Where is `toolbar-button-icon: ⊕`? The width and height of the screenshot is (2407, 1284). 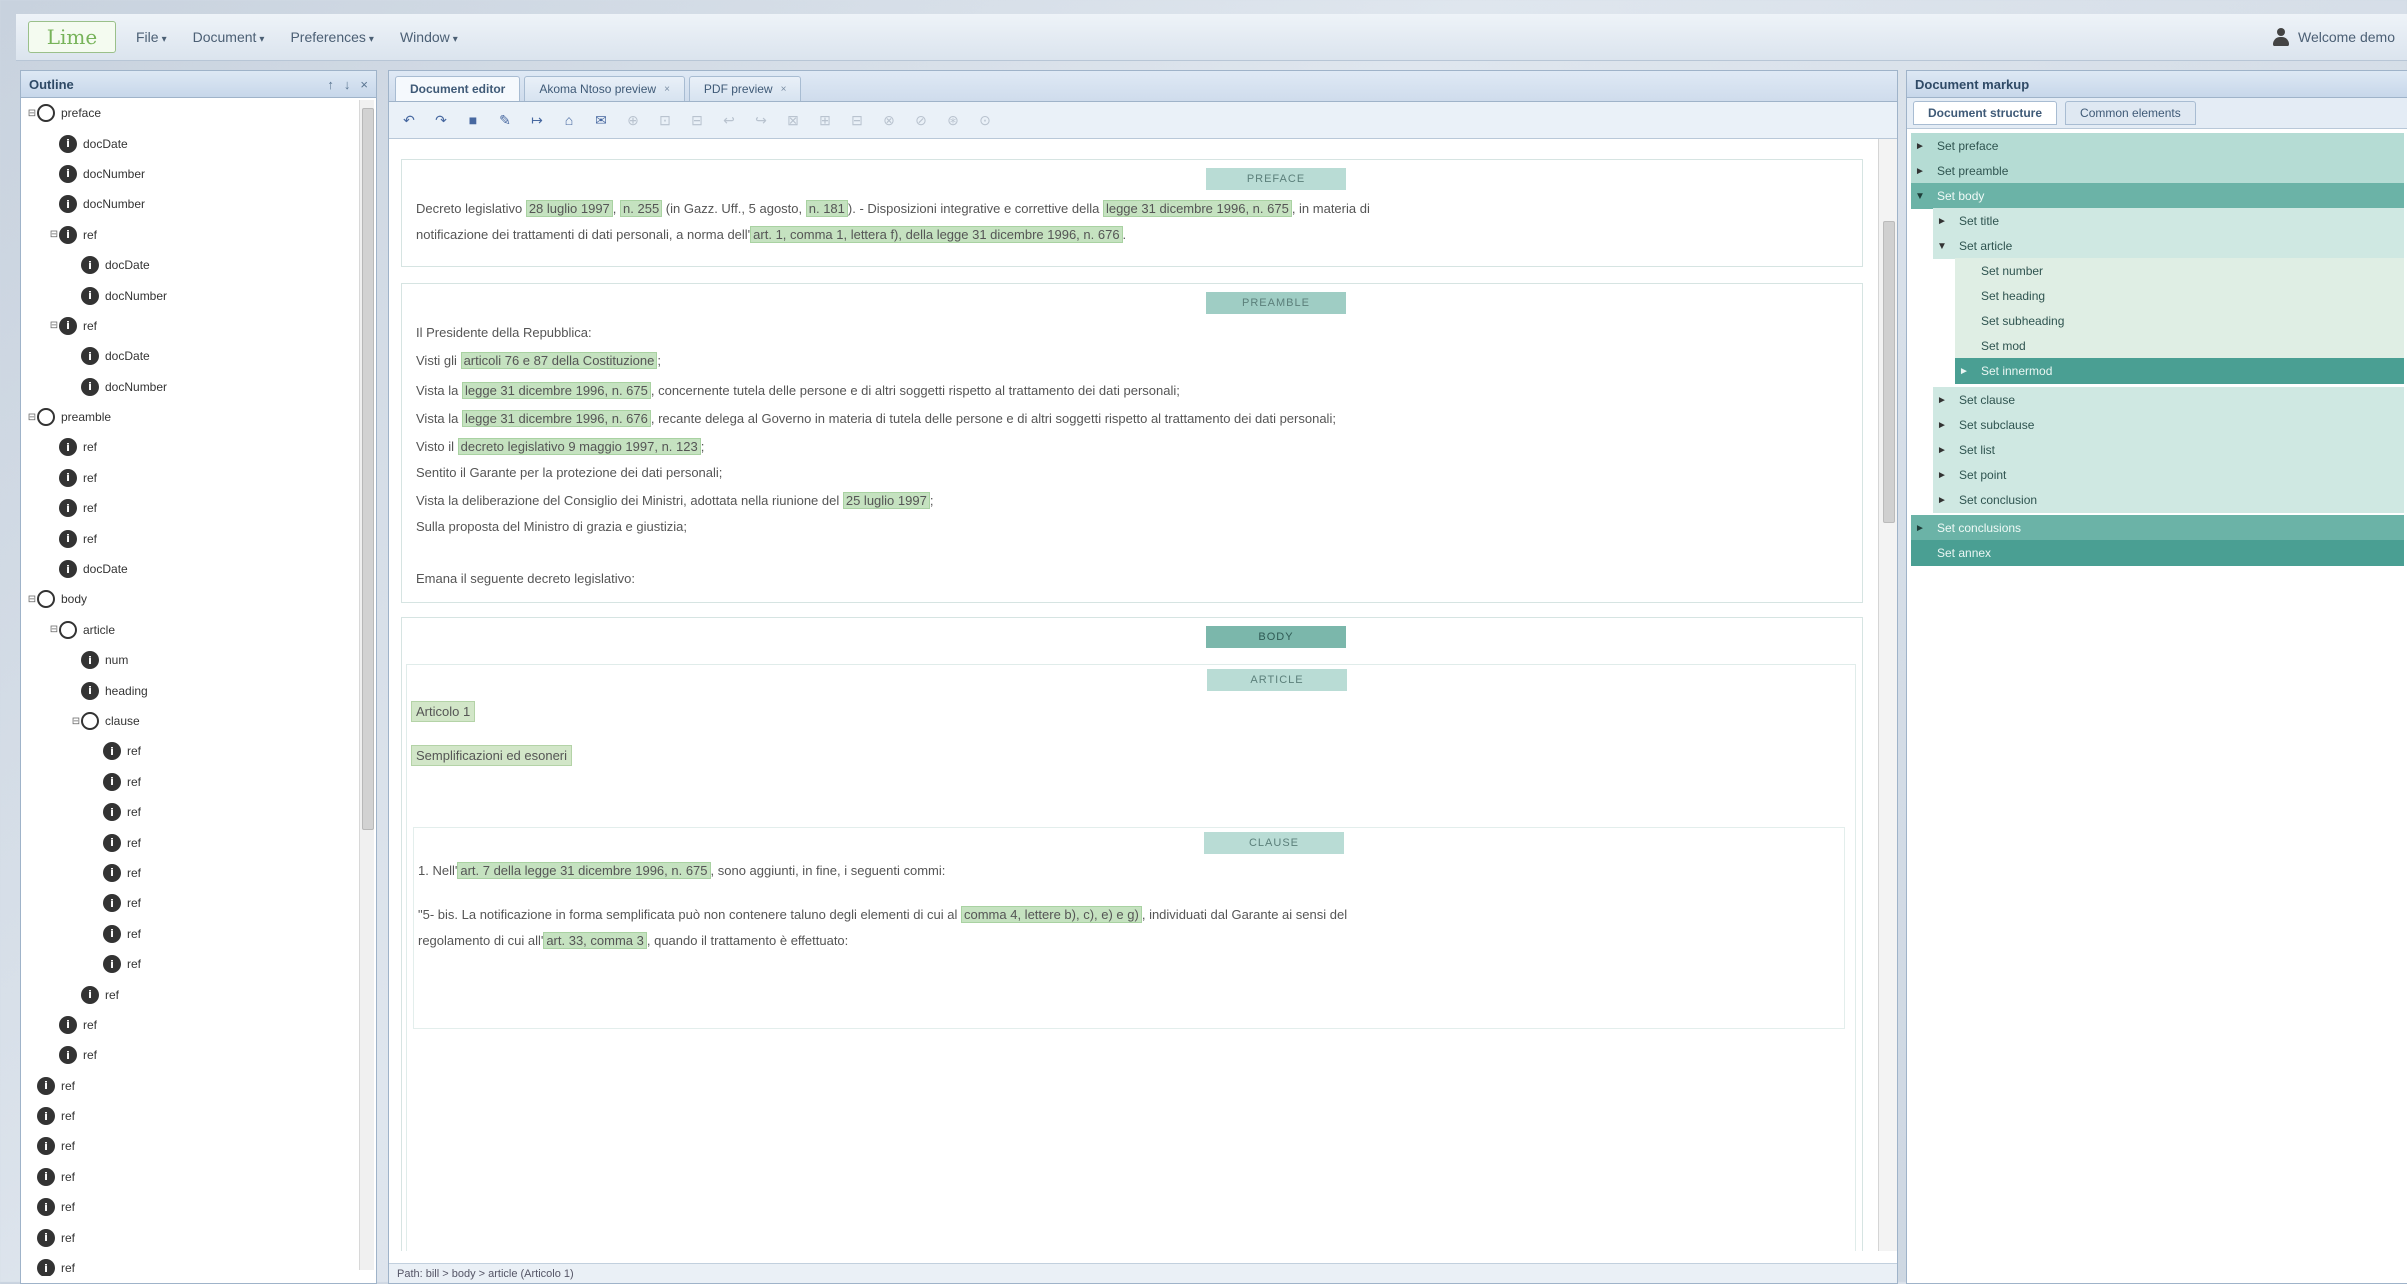
toolbar-button-icon: ⊕ is located at coordinates (633, 120).